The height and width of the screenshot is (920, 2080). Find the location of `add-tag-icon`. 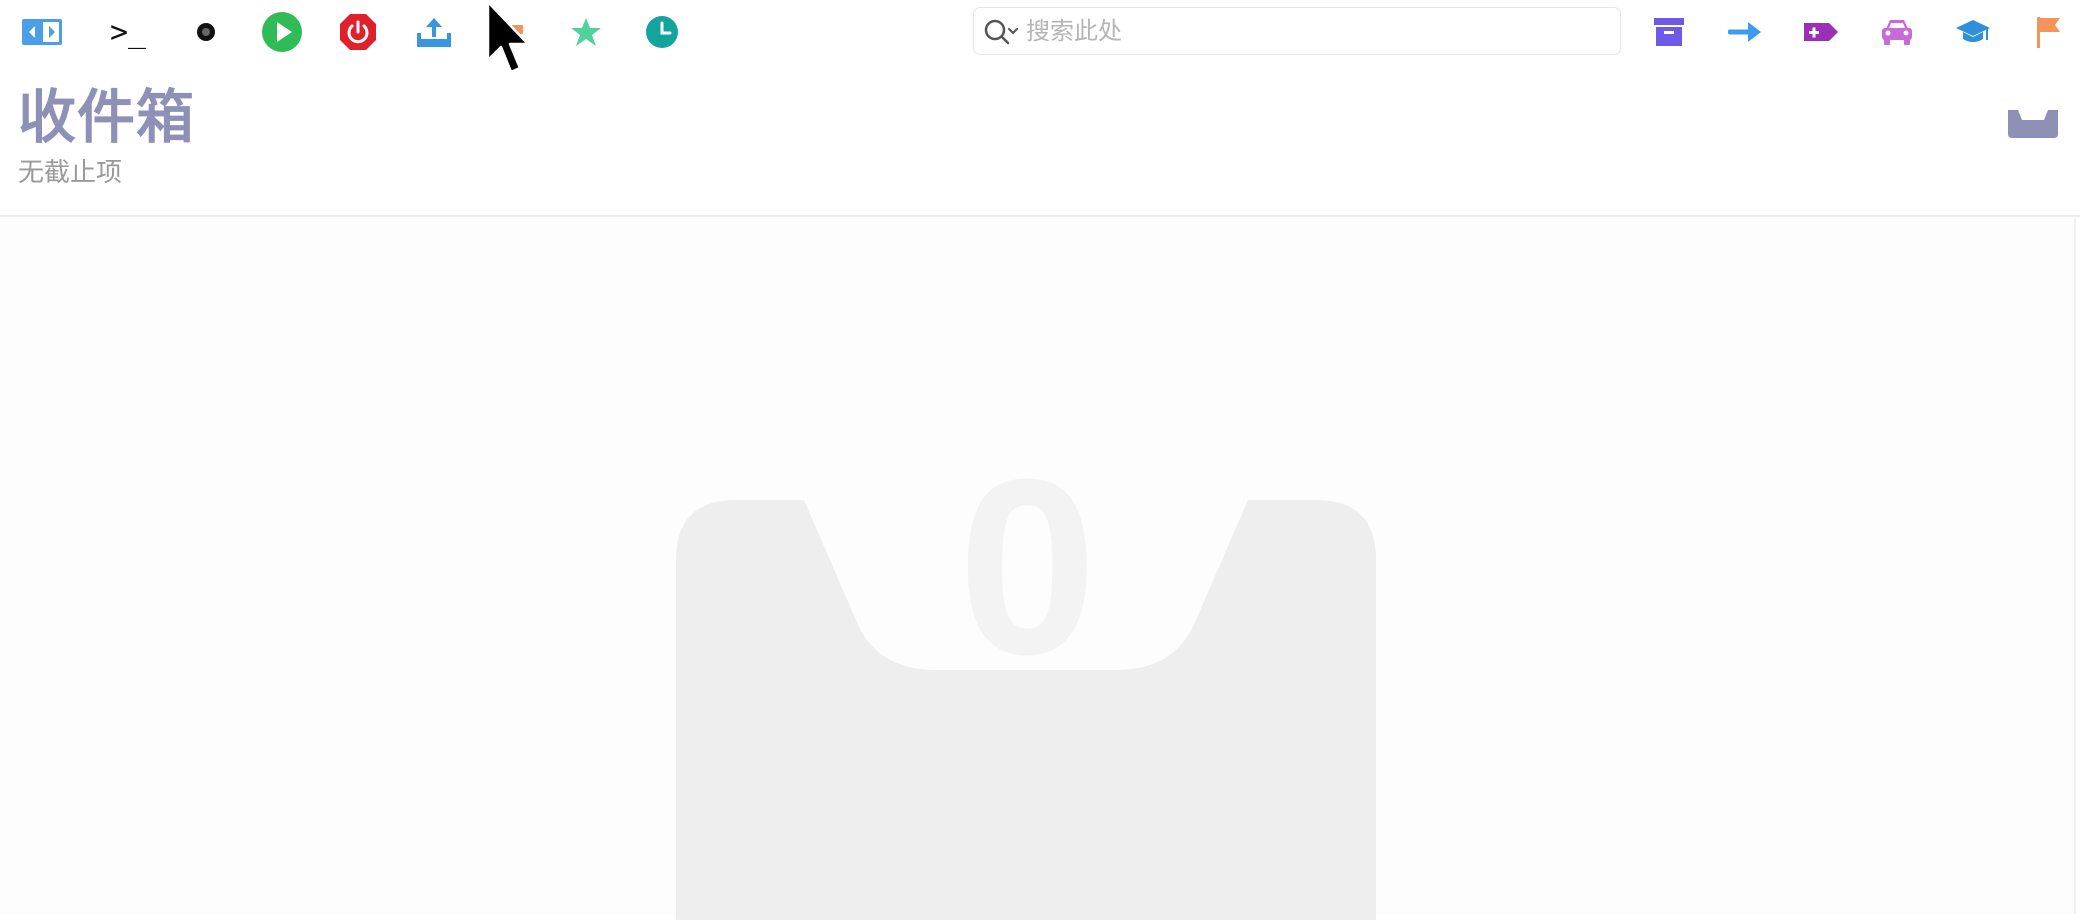

add-tag-icon is located at coordinates (1821, 32).